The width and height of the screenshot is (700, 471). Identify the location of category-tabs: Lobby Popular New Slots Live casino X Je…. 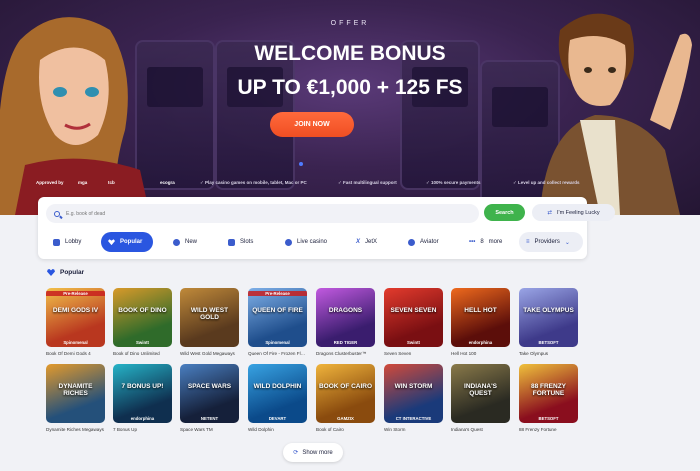
(316, 242).